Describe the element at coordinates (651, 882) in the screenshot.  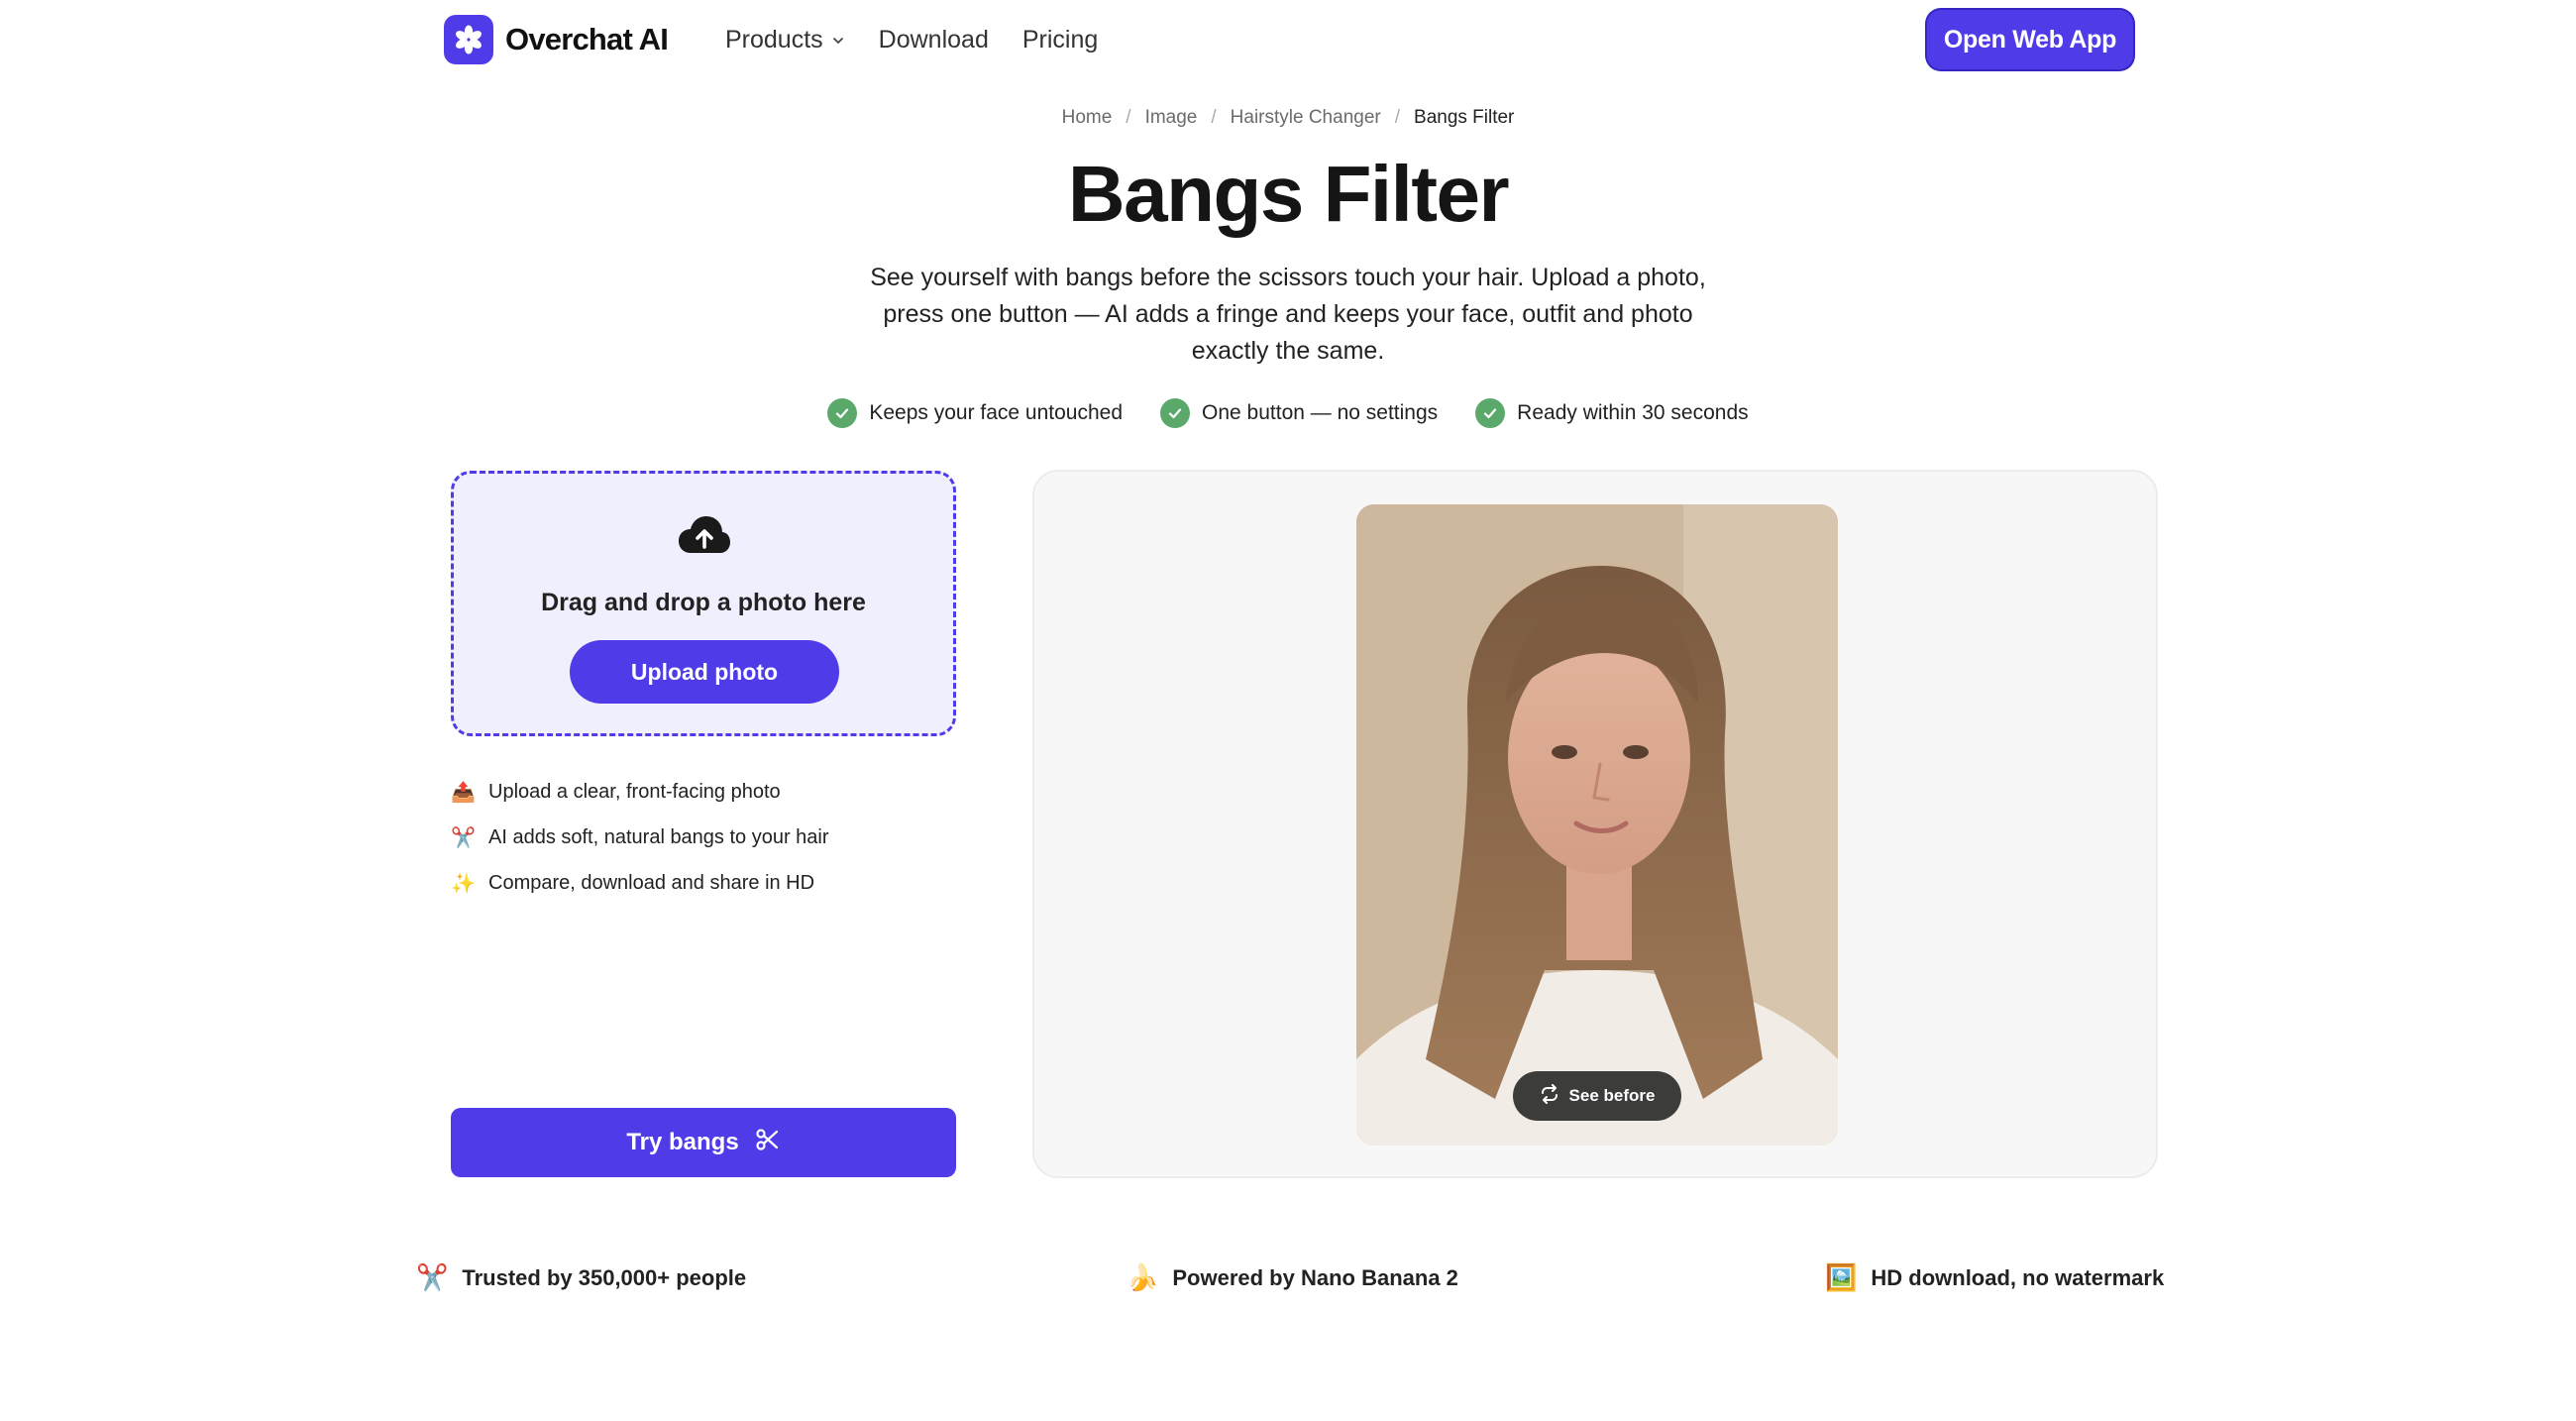
I see `tip-text: Compare, download and share in HD` at that location.